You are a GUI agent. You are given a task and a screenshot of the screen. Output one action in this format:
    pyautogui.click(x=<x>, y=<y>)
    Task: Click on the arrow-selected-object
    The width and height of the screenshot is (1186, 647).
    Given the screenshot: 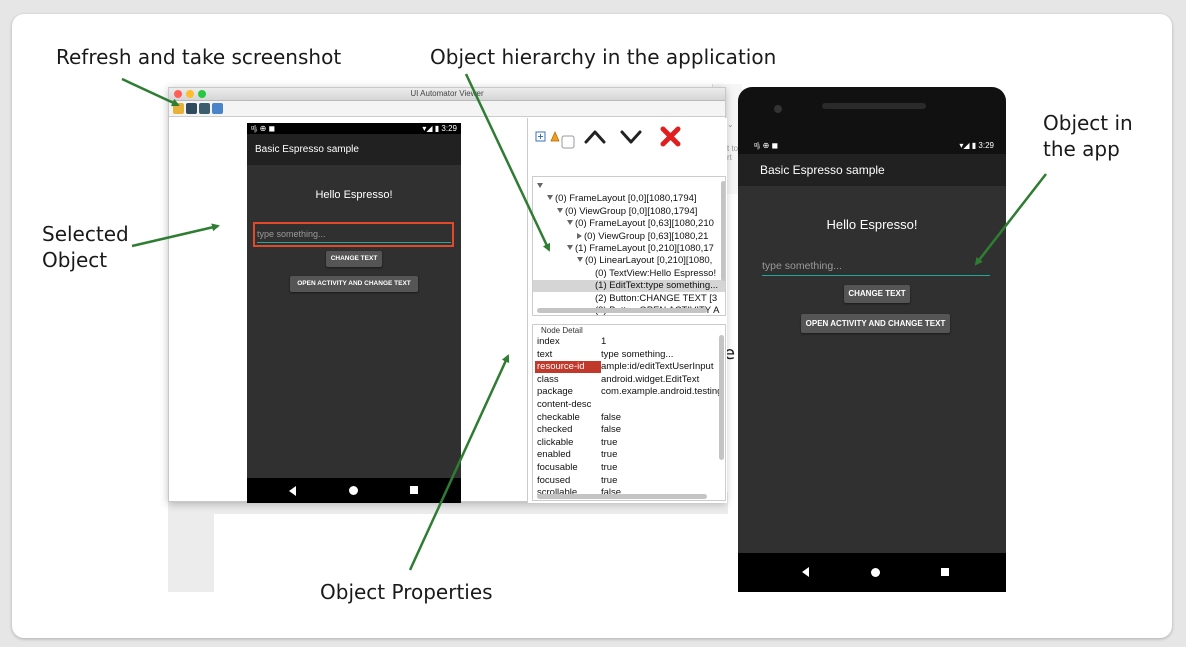 What is the action you would take?
    pyautogui.click(x=175, y=235)
    